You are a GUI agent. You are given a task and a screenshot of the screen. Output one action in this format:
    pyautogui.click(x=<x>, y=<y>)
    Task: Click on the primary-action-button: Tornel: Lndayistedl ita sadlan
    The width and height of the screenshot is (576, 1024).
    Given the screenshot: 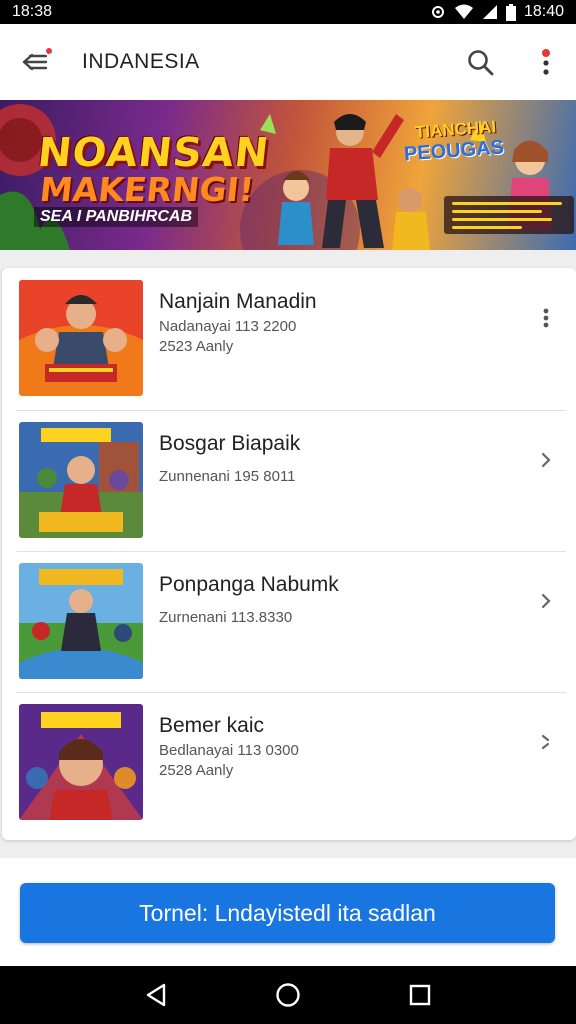 What is the action you would take?
    pyautogui.click(x=287, y=913)
    